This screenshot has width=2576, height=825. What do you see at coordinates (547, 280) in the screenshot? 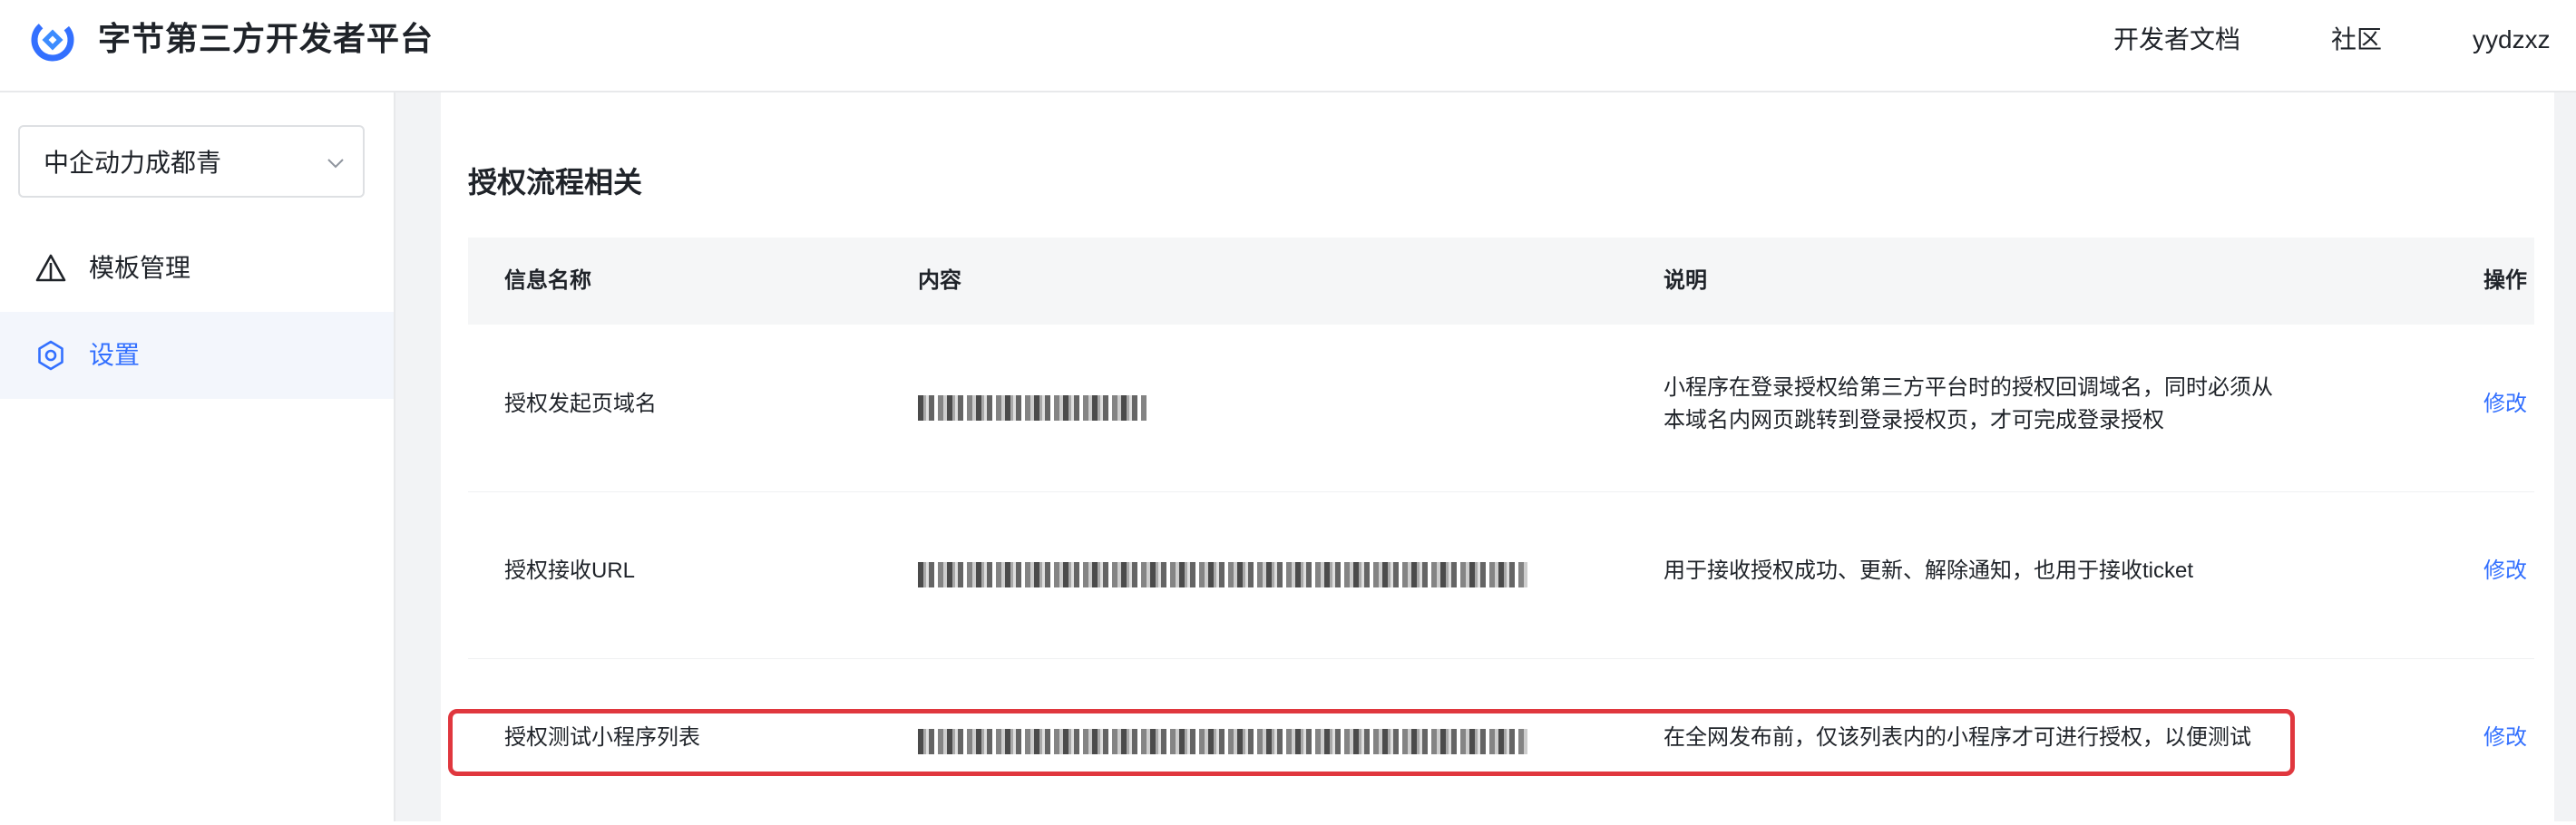
I see `column-header-name: 信息名称` at bounding box center [547, 280].